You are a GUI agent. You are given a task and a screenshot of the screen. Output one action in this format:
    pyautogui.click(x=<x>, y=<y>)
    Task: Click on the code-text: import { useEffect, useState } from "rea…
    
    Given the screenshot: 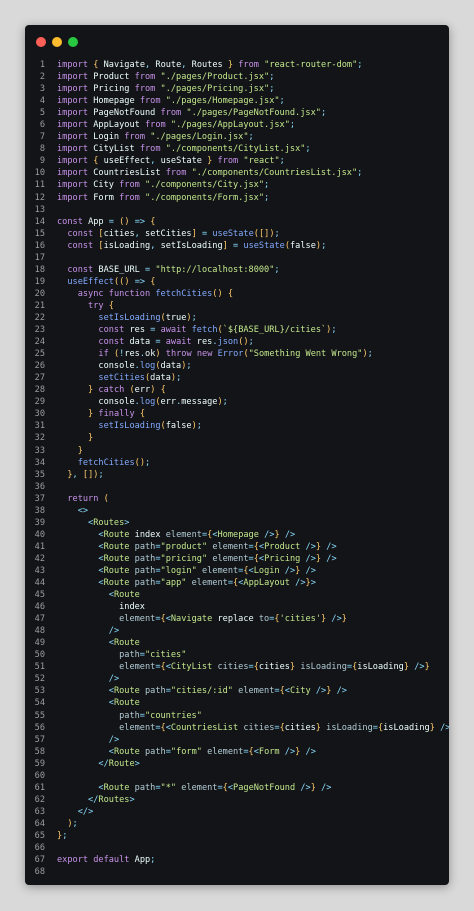 What is the action you would take?
    pyautogui.click(x=171, y=161)
    